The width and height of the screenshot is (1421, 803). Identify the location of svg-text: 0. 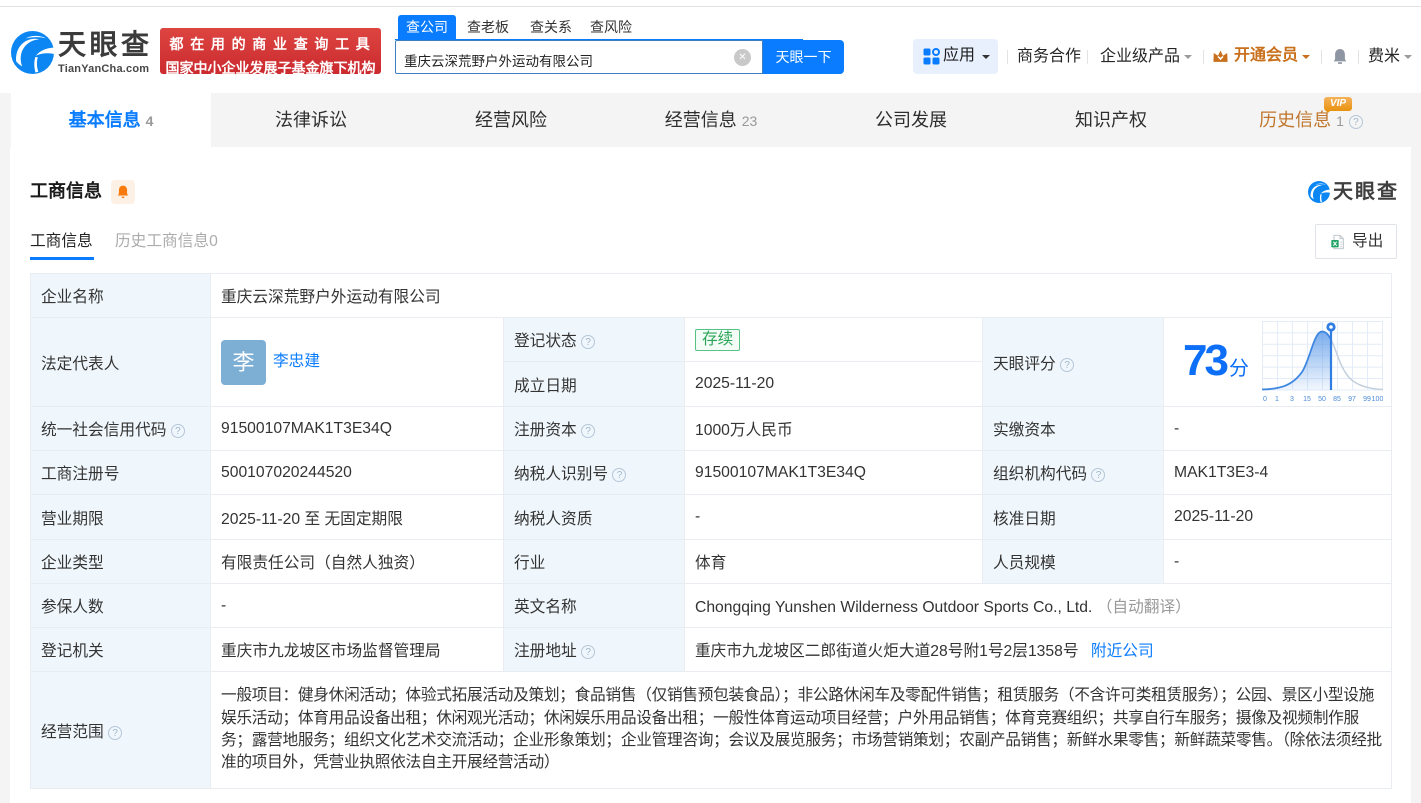
(1265, 399).